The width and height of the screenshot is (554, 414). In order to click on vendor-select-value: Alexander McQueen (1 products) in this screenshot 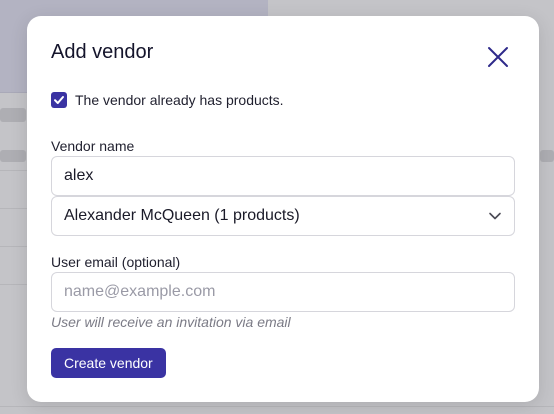, I will do `click(182, 215)`.